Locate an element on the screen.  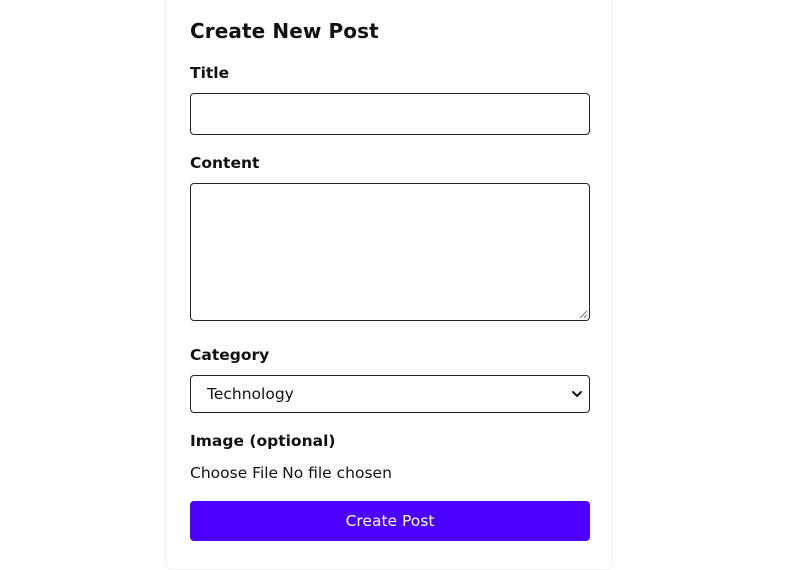
category-label: Category is located at coordinates (230, 355).